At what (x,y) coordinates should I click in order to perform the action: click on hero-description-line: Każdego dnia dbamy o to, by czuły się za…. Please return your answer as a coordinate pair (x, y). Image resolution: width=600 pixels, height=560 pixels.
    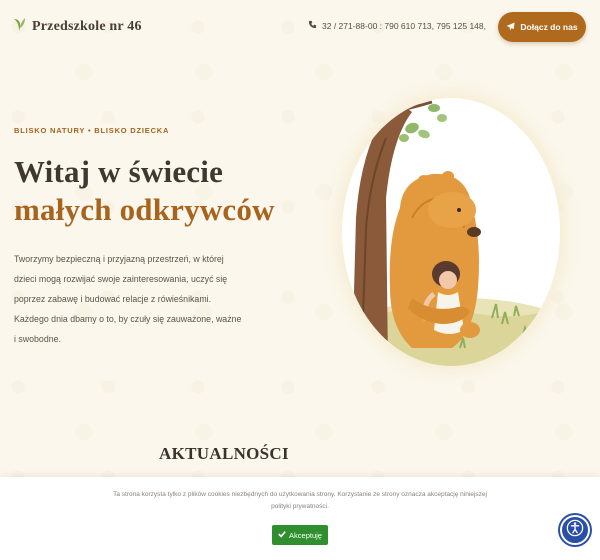
    Looking at the image, I should click on (128, 319).